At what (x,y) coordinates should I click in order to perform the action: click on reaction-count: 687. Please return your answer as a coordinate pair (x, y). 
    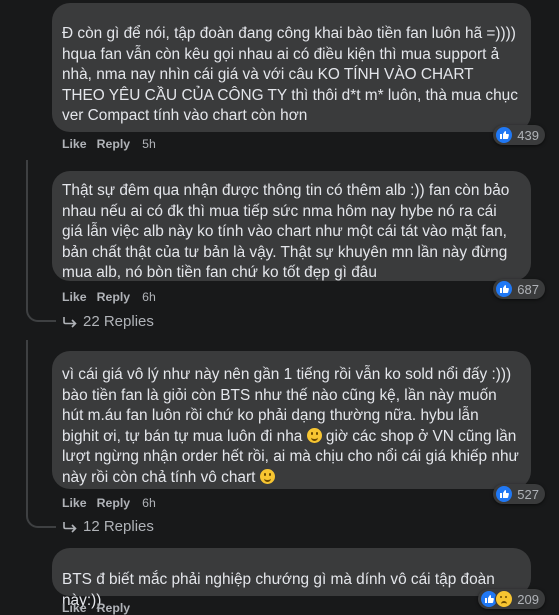
    Looking at the image, I should click on (519, 289).